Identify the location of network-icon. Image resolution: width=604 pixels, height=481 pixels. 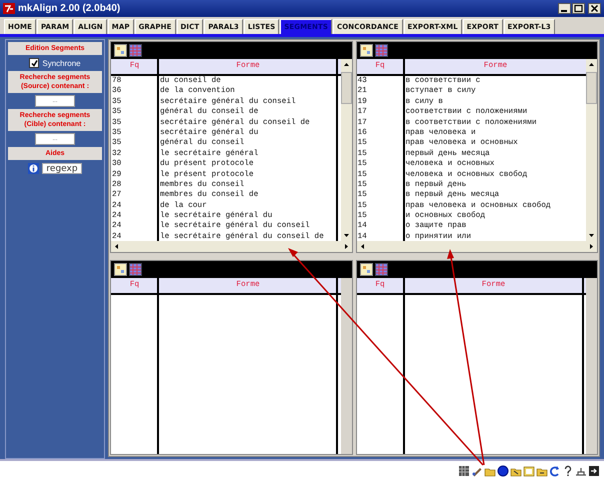
(581, 471).